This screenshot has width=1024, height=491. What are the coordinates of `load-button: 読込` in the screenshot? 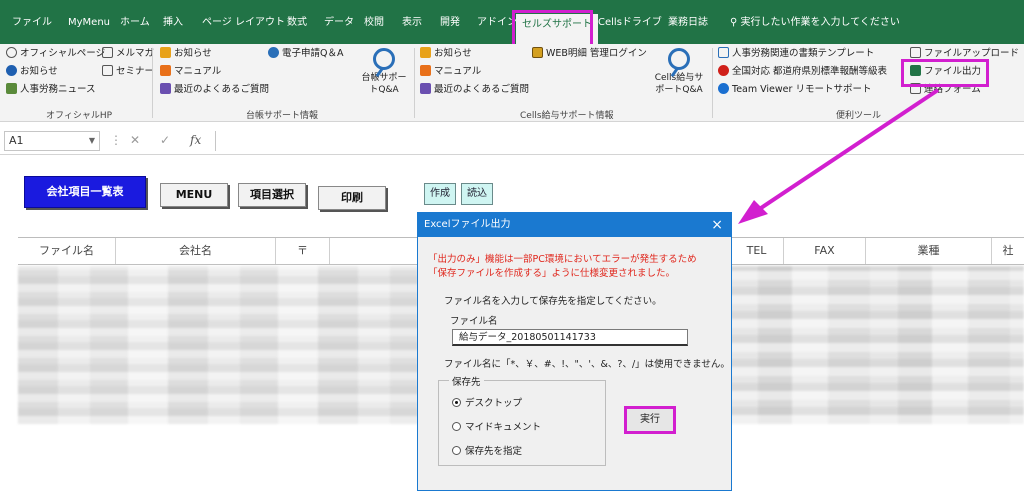 It's located at (477, 194).